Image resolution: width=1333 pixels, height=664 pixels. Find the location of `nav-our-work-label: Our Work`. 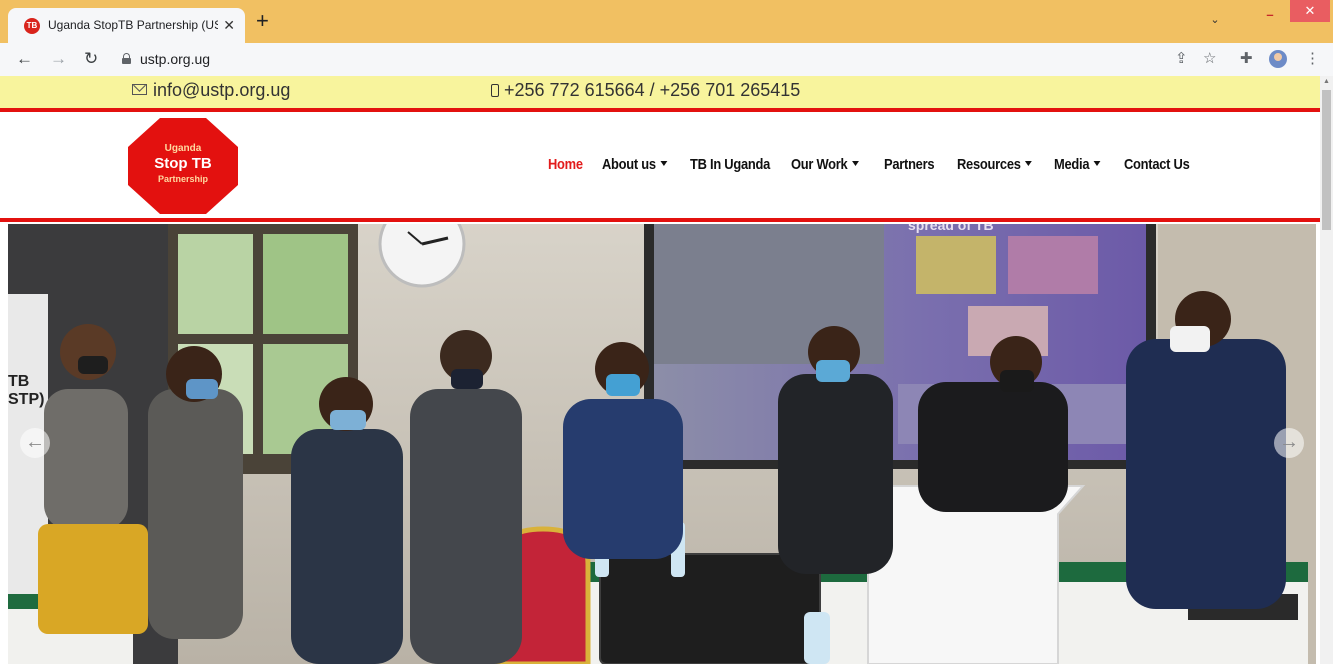

nav-our-work-label: Our Work is located at coordinates (819, 164).